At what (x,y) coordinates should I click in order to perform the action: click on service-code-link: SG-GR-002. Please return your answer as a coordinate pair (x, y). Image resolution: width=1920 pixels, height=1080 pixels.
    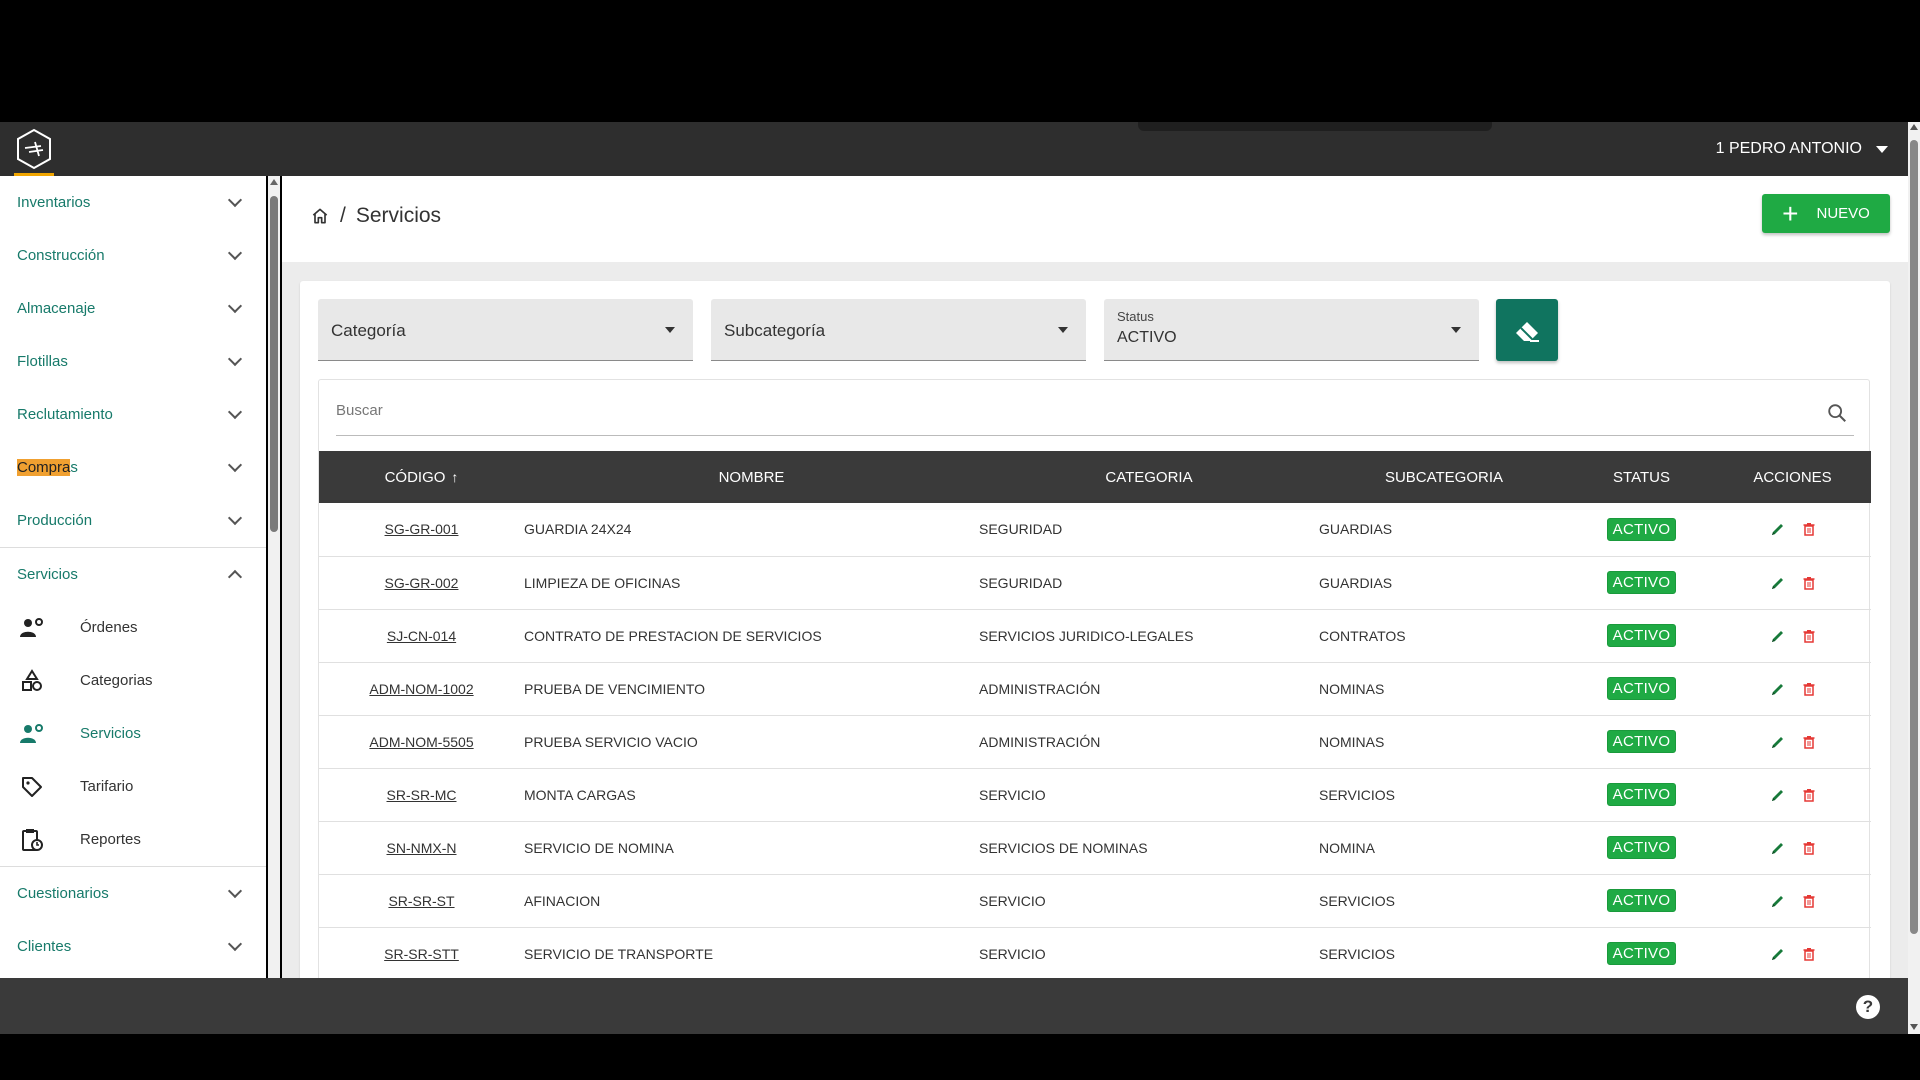
    Looking at the image, I should click on (422, 583).